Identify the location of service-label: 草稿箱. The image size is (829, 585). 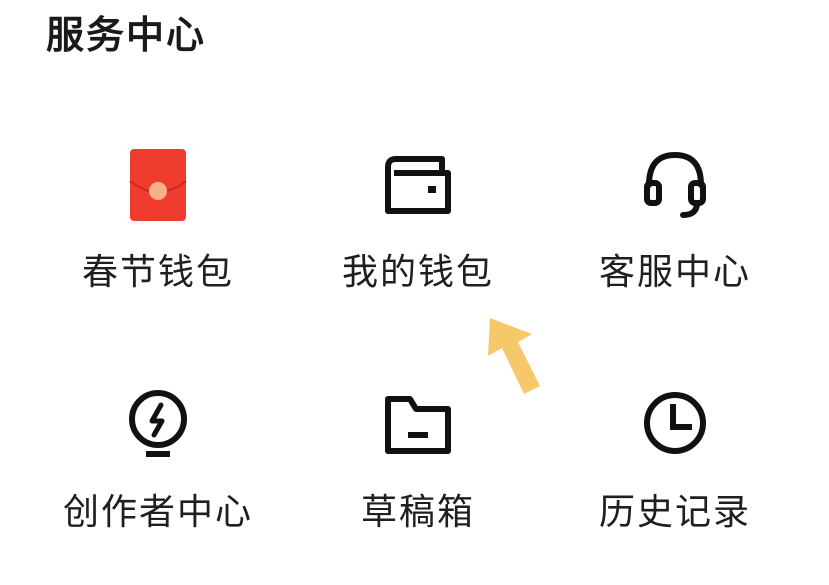
(417, 512).